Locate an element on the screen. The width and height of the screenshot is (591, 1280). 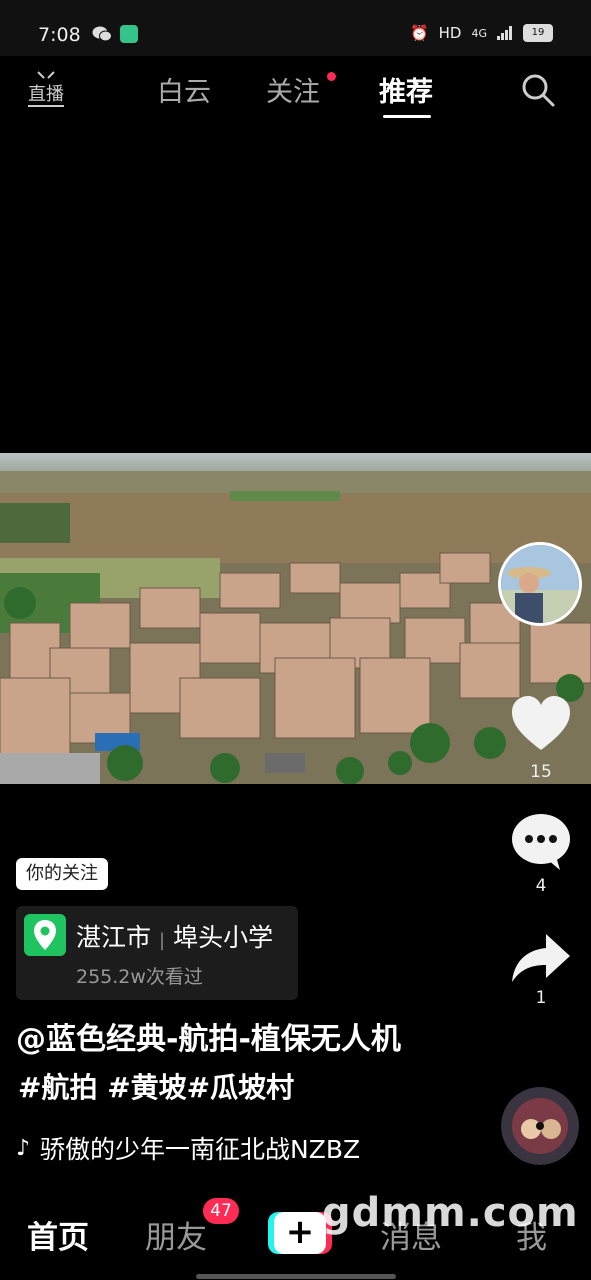
music-cover-image is located at coordinates (540, 1126).